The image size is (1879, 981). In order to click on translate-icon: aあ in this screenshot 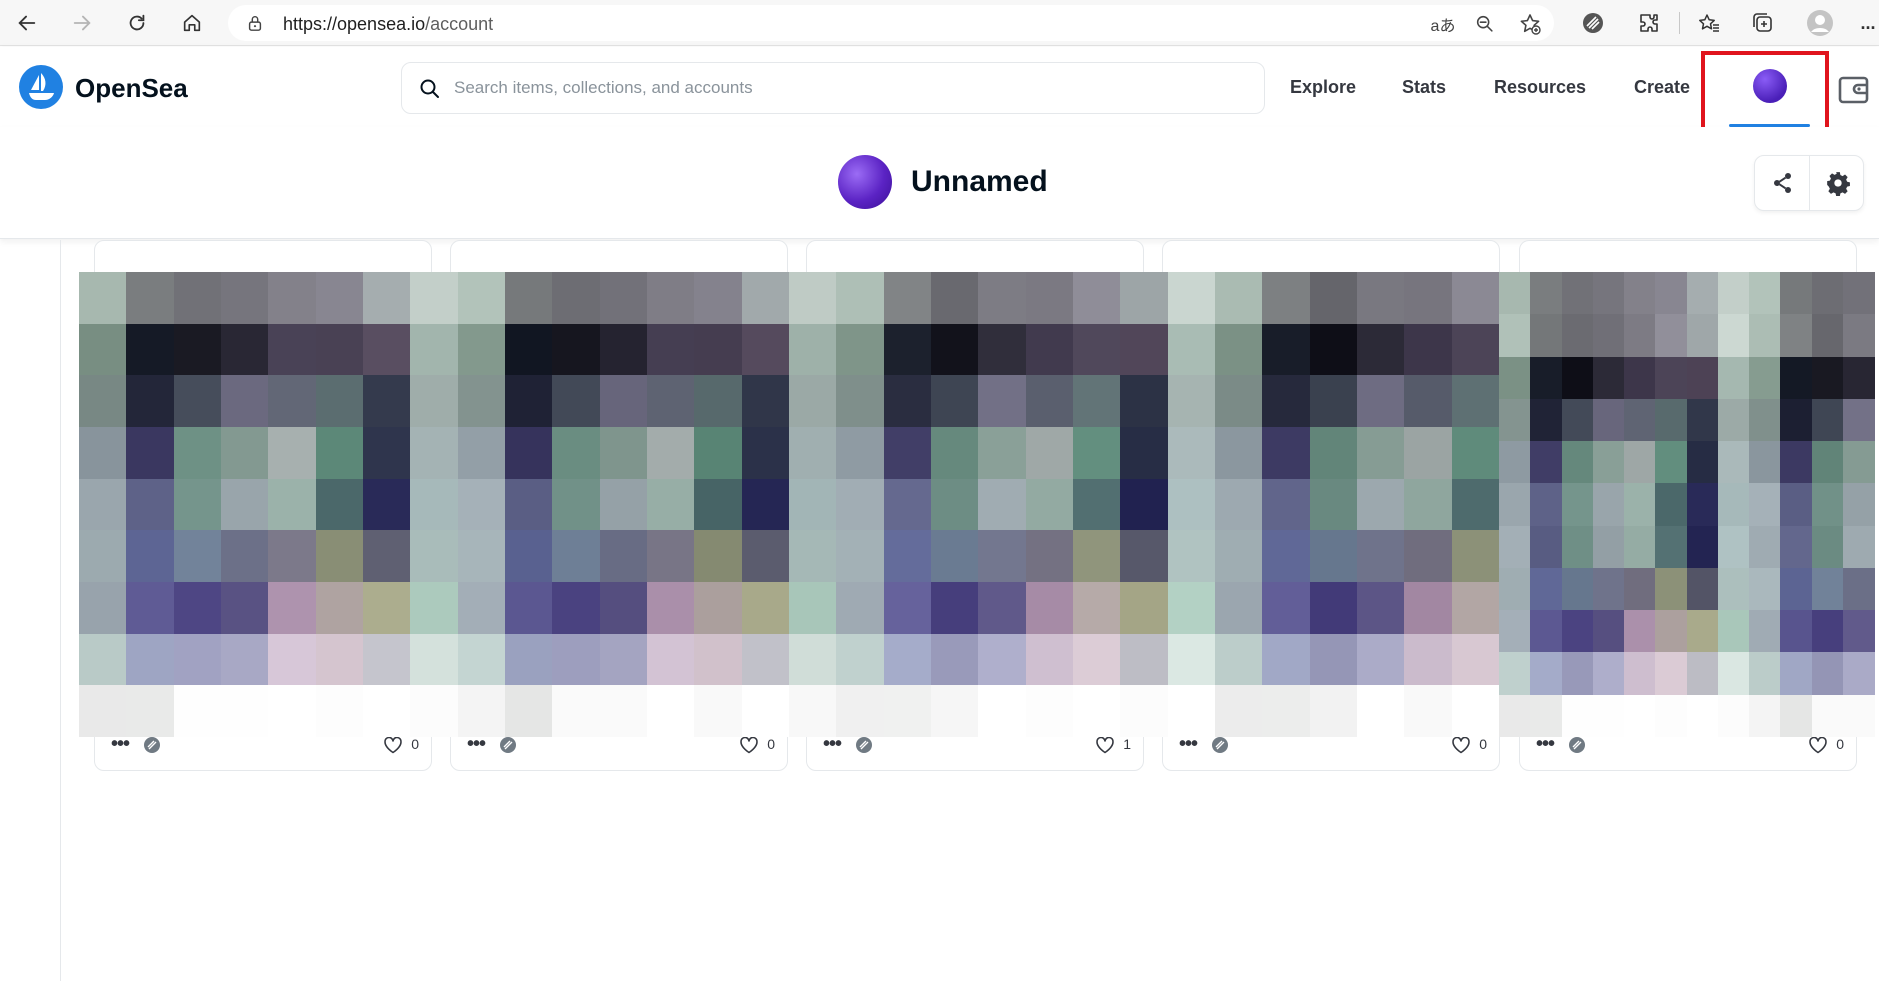, I will do `click(1443, 24)`.